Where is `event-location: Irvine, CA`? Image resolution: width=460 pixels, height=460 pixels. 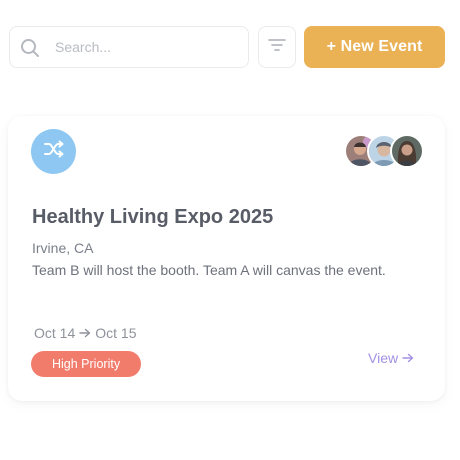 event-location: Irvine, CA is located at coordinates (63, 248).